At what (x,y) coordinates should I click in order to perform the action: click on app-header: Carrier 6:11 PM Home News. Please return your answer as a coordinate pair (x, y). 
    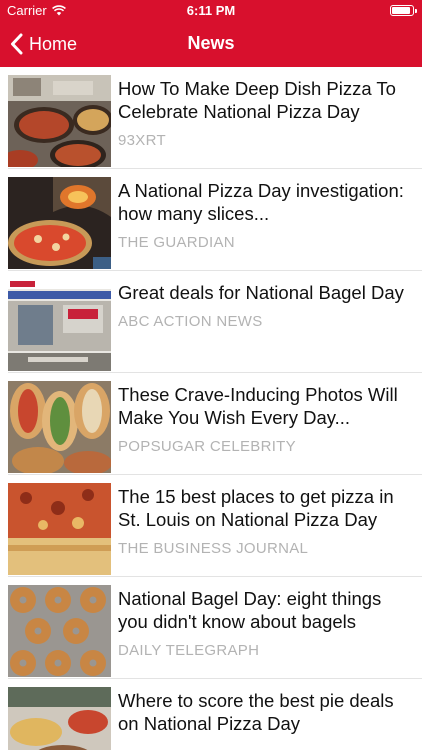
    Looking at the image, I should click on (211, 33).